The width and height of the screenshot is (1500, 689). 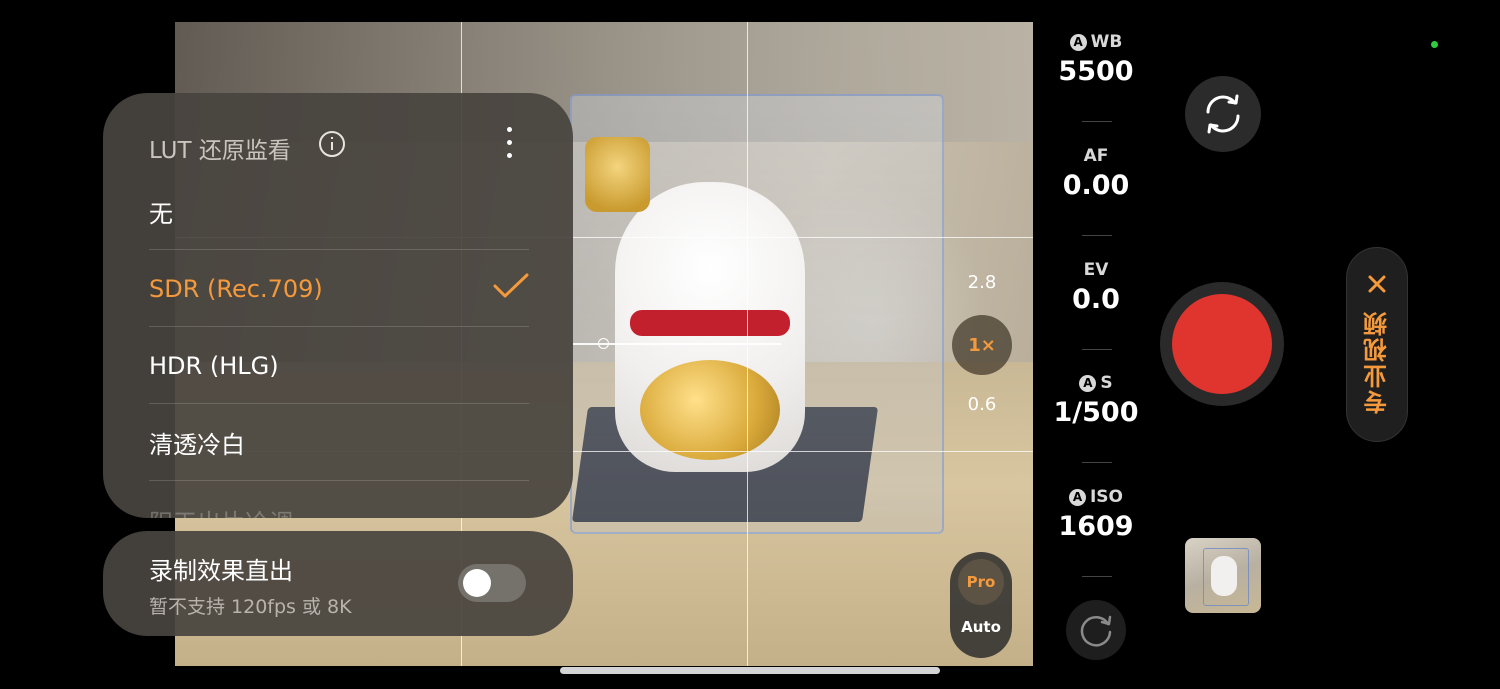 I want to click on scene-cat-collar, so click(x=710, y=323).